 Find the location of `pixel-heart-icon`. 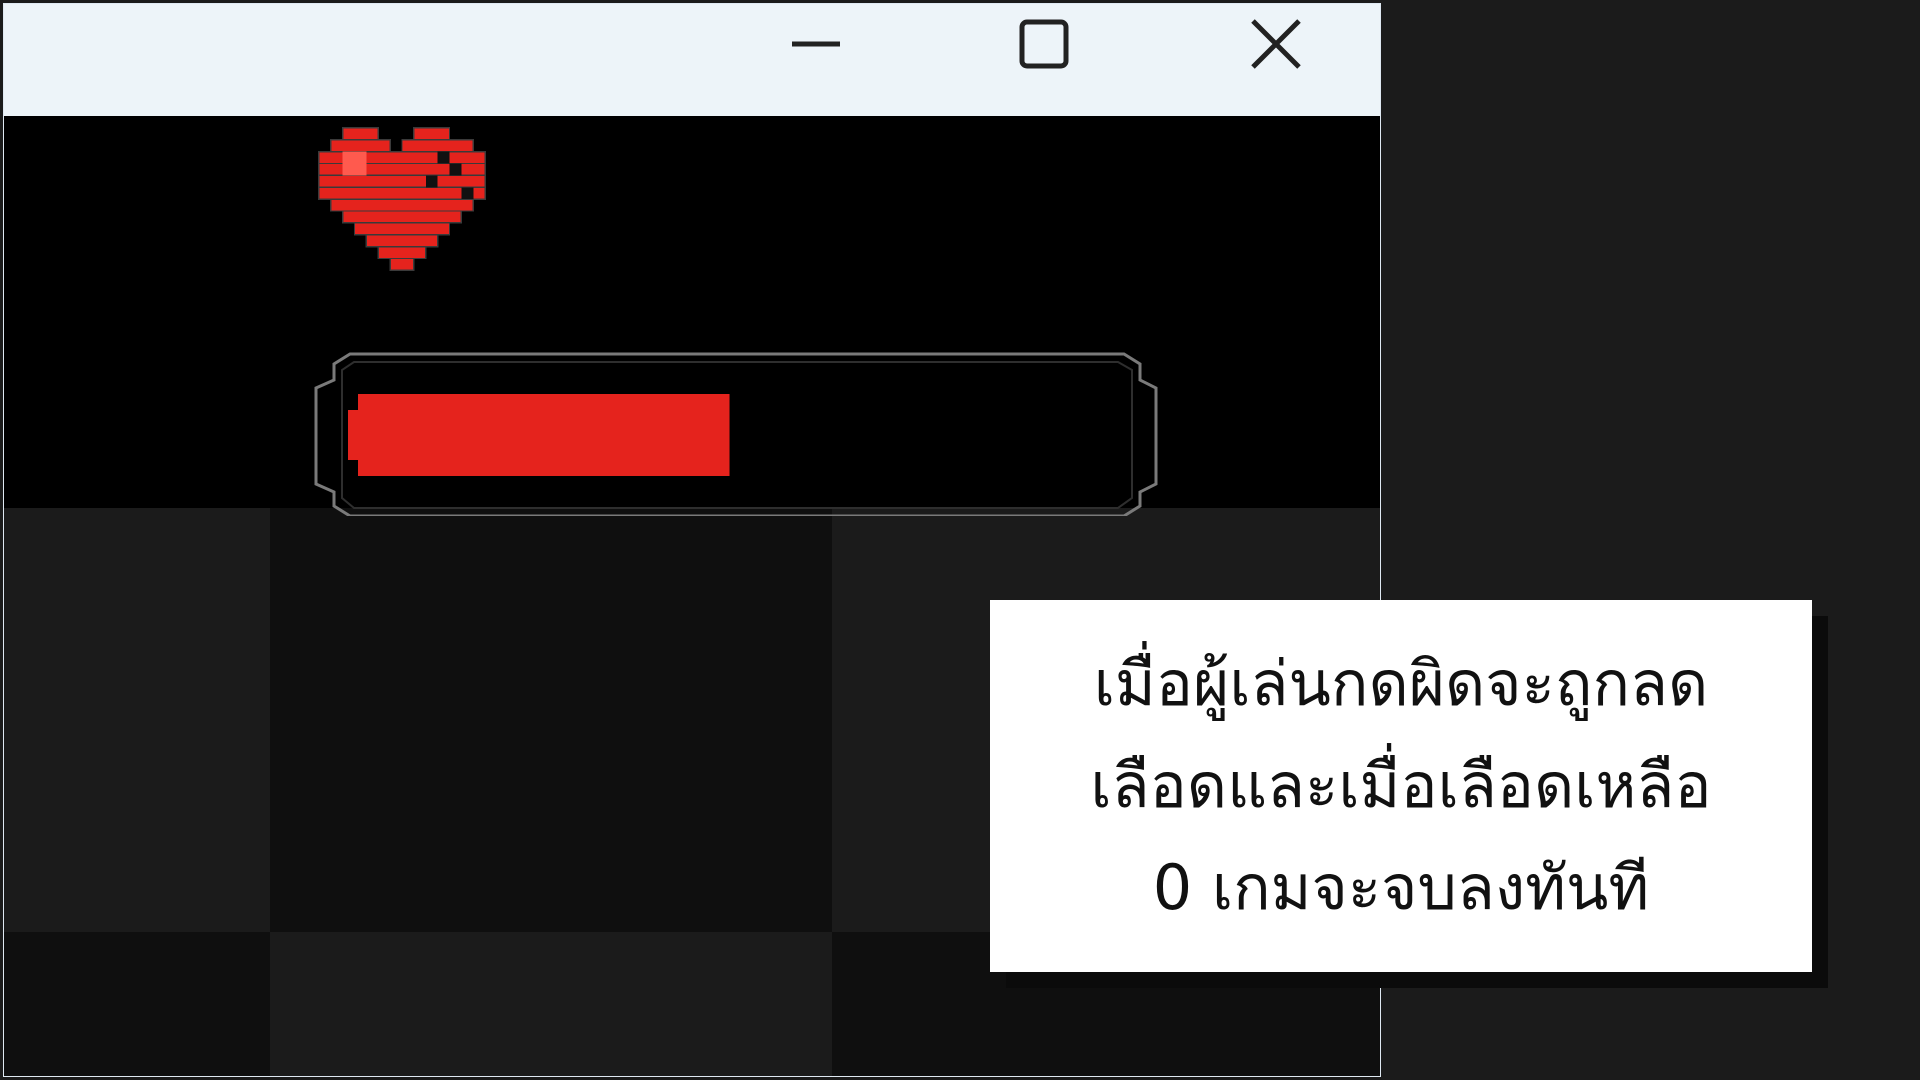

pixel-heart-icon is located at coordinates (402, 199).